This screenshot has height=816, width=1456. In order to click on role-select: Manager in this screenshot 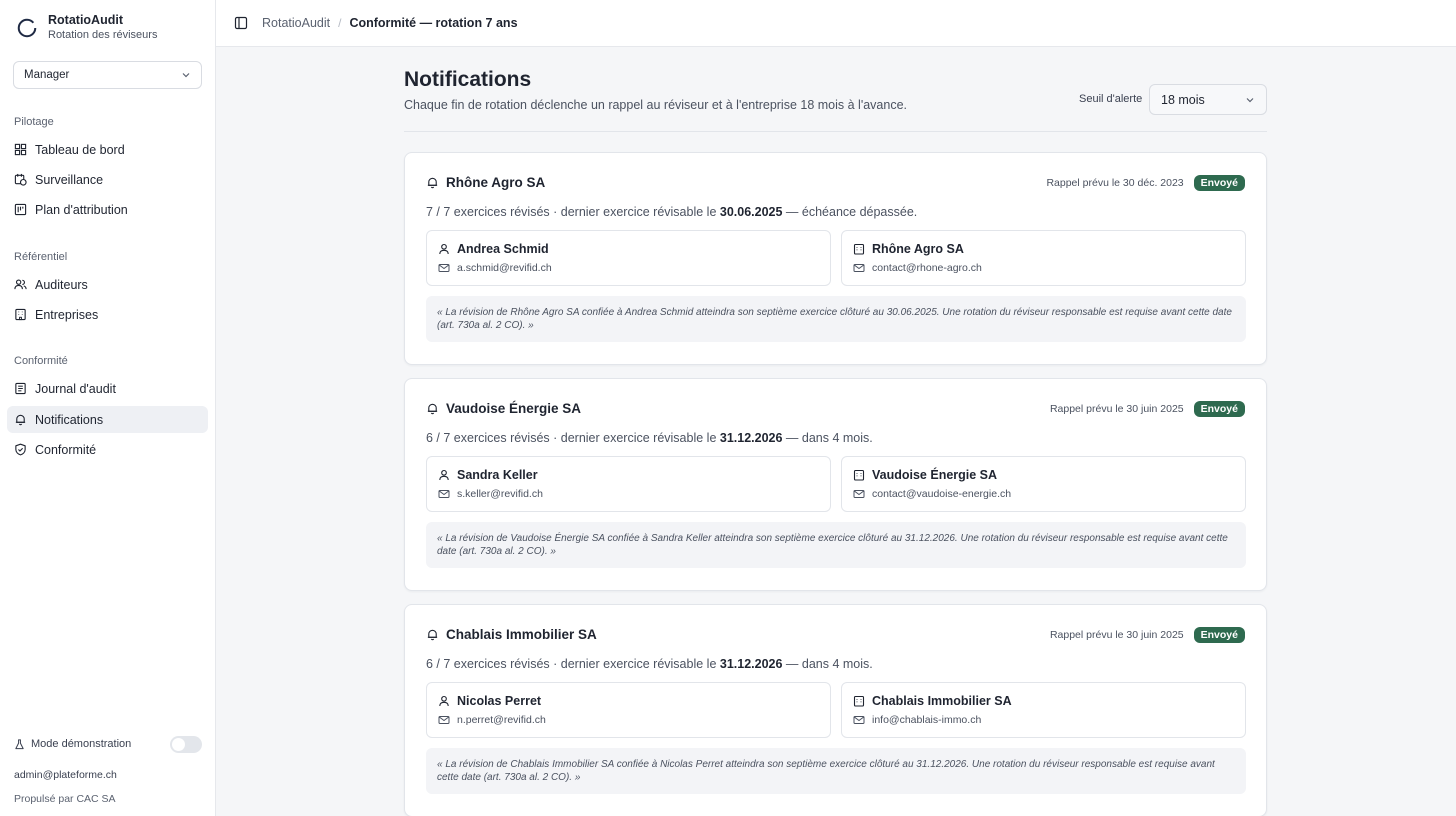, I will do `click(107, 75)`.